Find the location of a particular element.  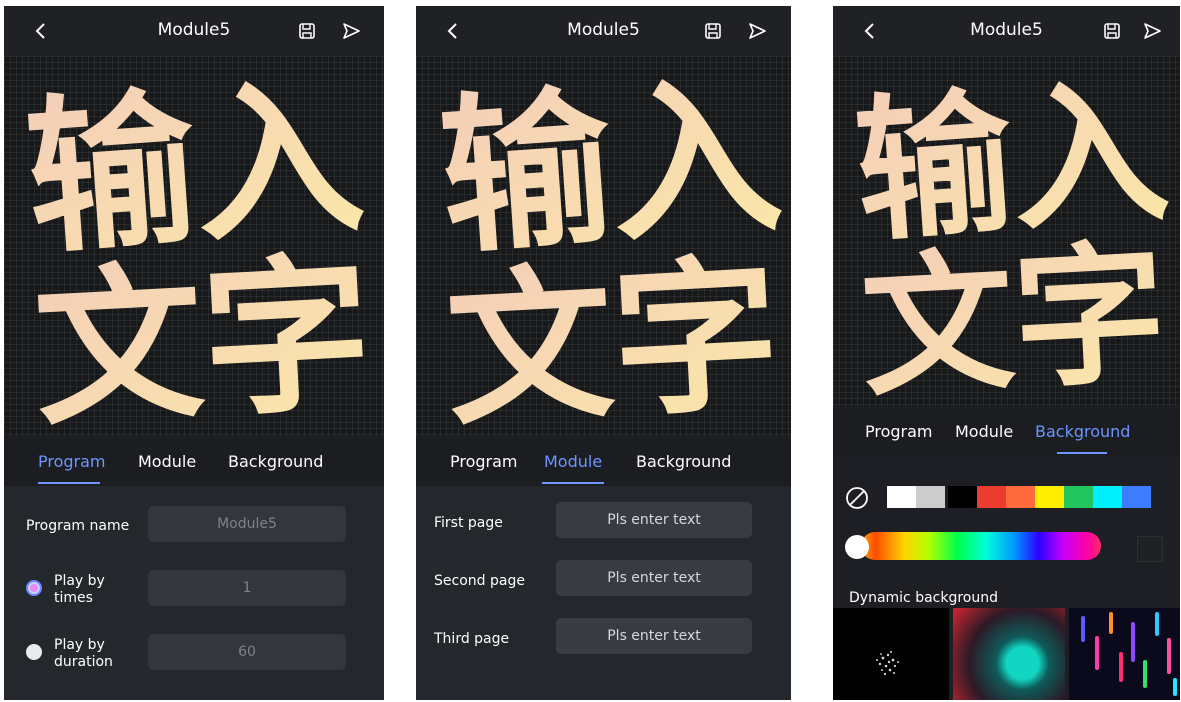

second-page-input: Pls enter text is located at coordinates (654, 578).